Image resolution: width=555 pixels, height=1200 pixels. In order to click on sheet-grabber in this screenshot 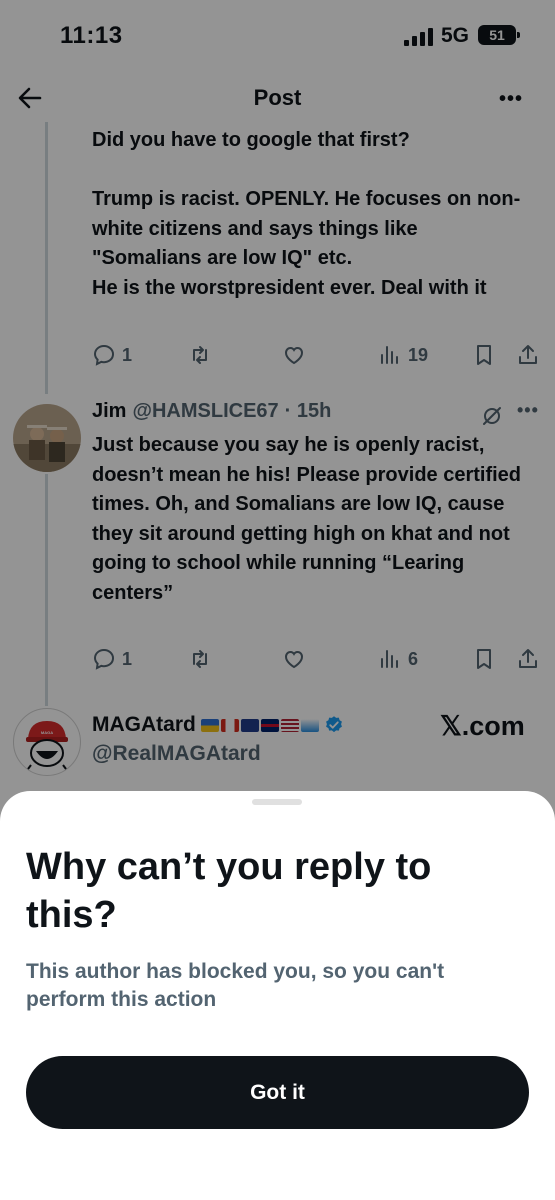, I will do `click(277, 802)`.